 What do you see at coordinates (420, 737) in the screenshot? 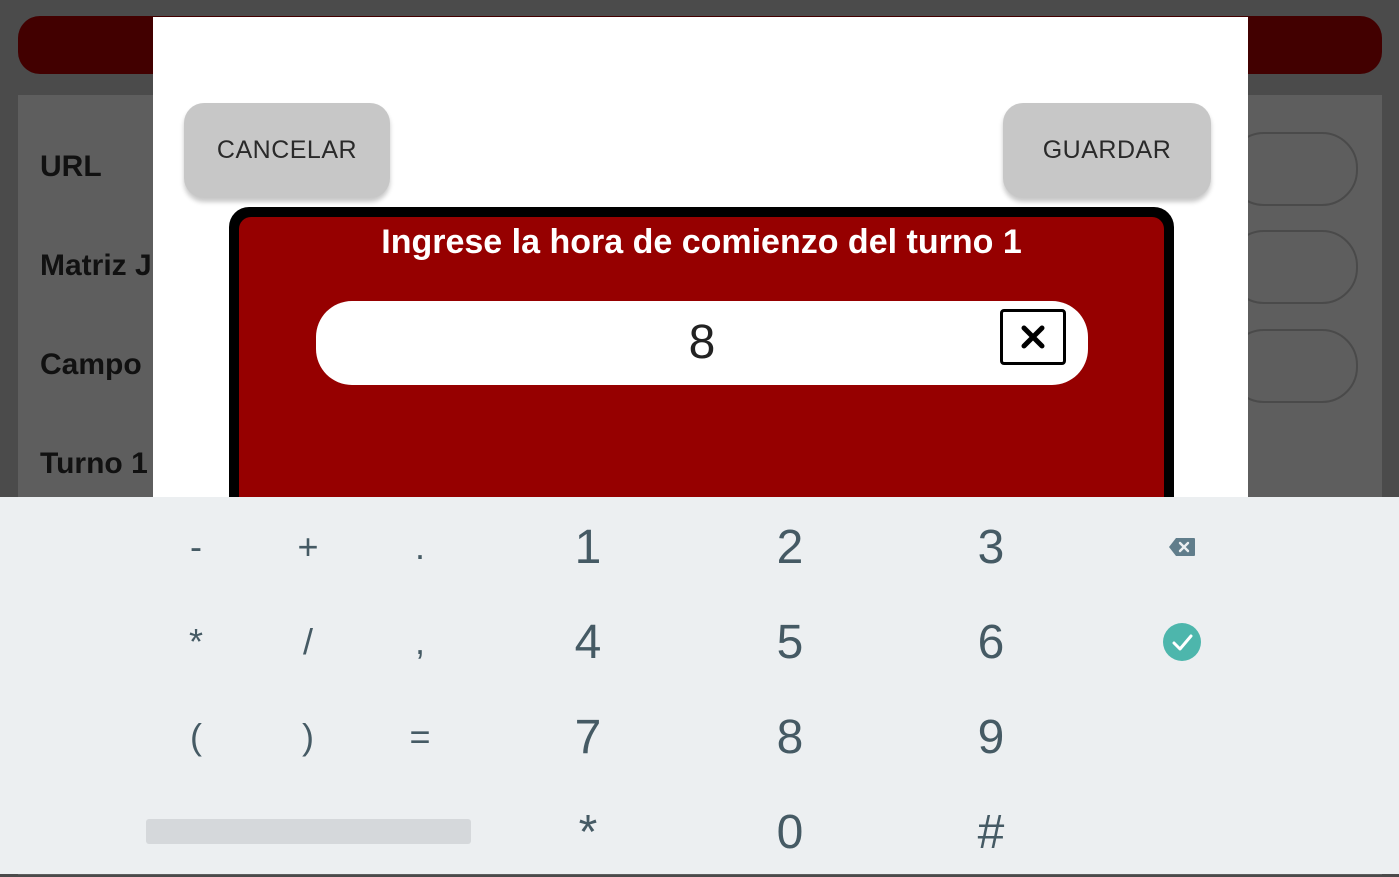
I see `key-equals: =` at bounding box center [420, 737].